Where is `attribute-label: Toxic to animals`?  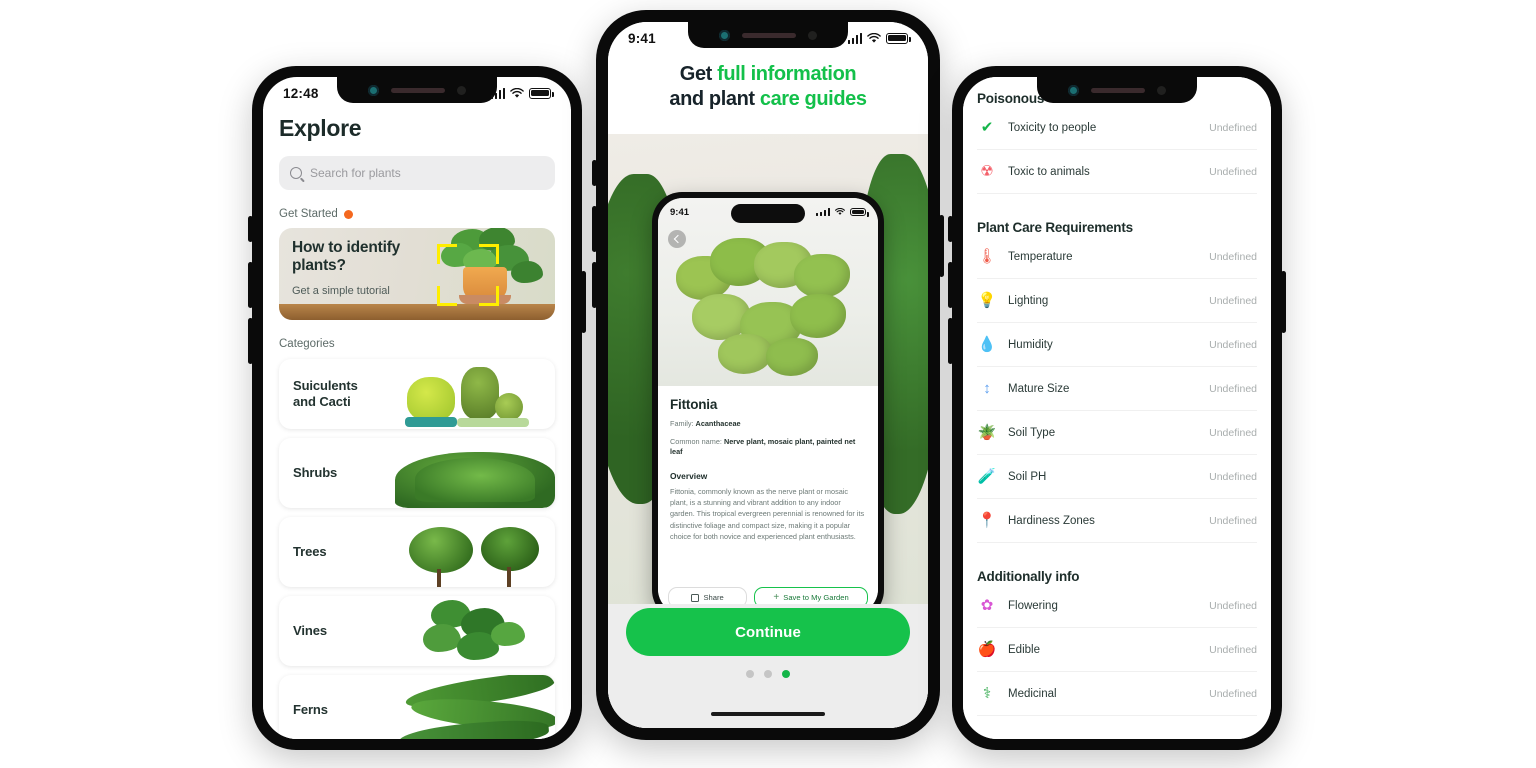
attribute-label: Toxic to animals is located at coordinates (1049, 171).